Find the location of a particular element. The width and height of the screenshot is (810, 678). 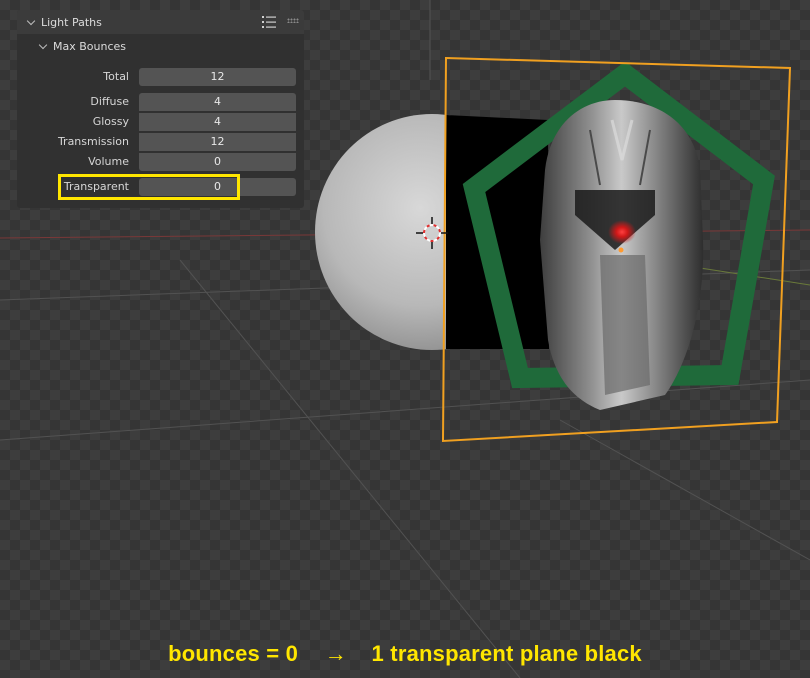

arrow-right-icon: → is located at coordinates (335, 653).